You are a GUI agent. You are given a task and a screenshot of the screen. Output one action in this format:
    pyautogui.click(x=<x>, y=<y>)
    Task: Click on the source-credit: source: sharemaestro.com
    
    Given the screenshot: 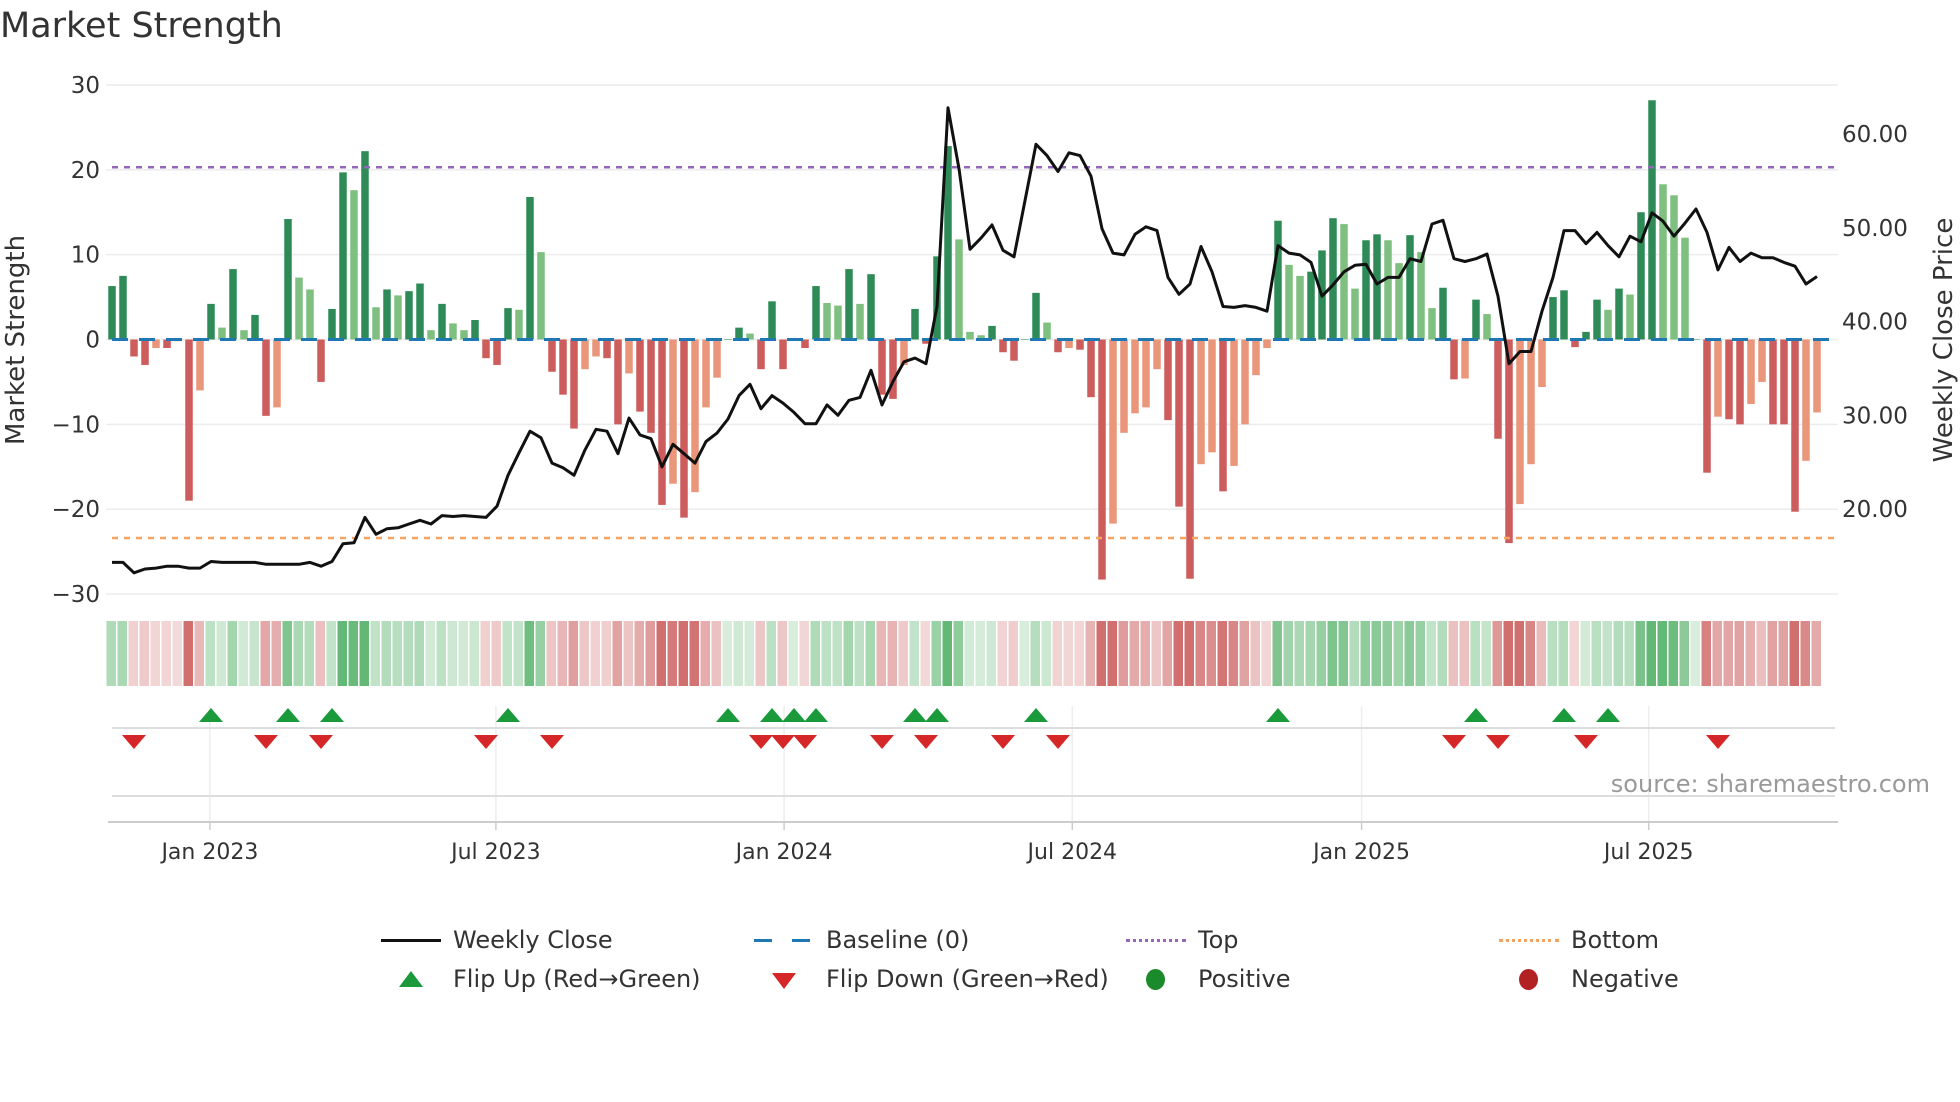 What is the action you would take?
    pyautogui.click(x=1770, y=784)
    